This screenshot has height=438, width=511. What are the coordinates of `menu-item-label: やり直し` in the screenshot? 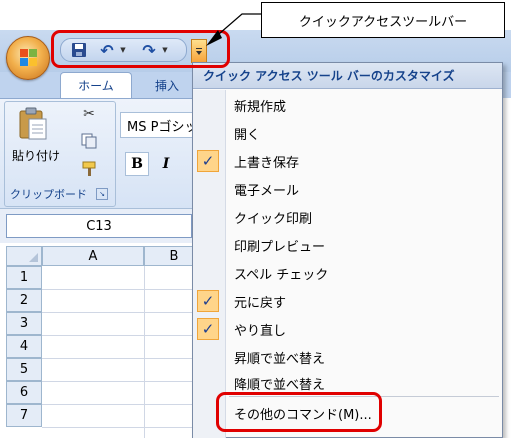 It's located at (260, 331).